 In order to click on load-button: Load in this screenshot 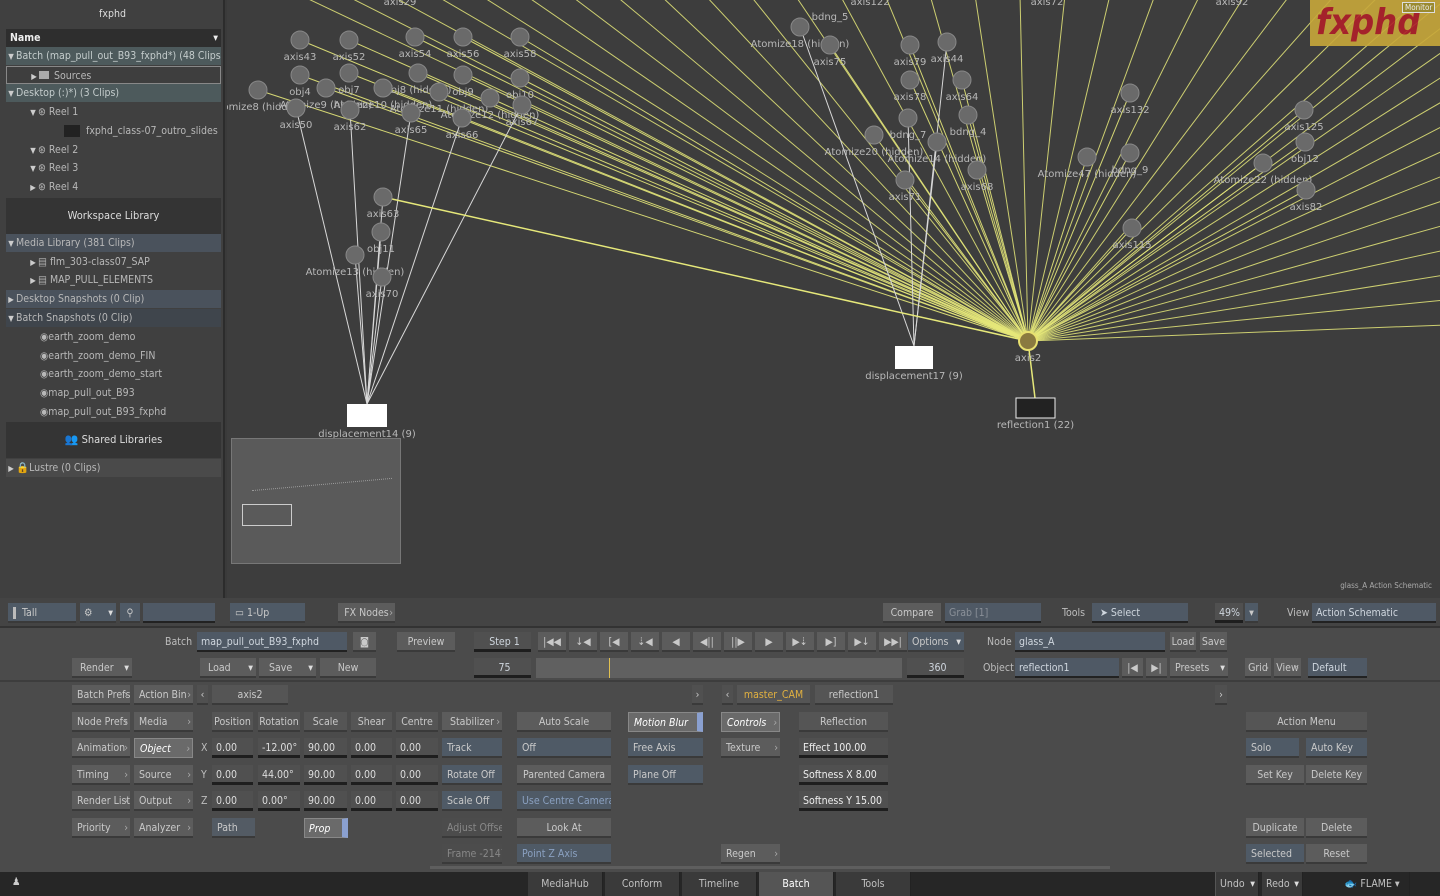, I will do `click(228, 668)`.